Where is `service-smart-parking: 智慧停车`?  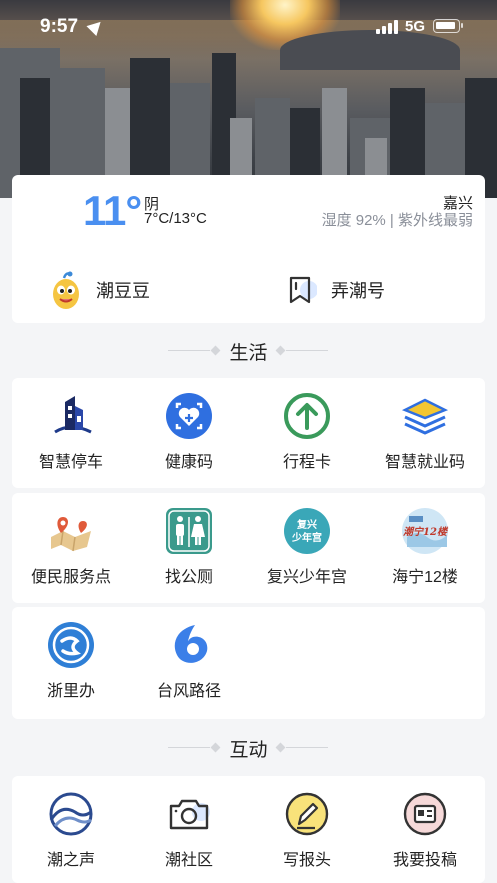
service-smart-parking: 智慧停车 is located at coordinates (71, 426).